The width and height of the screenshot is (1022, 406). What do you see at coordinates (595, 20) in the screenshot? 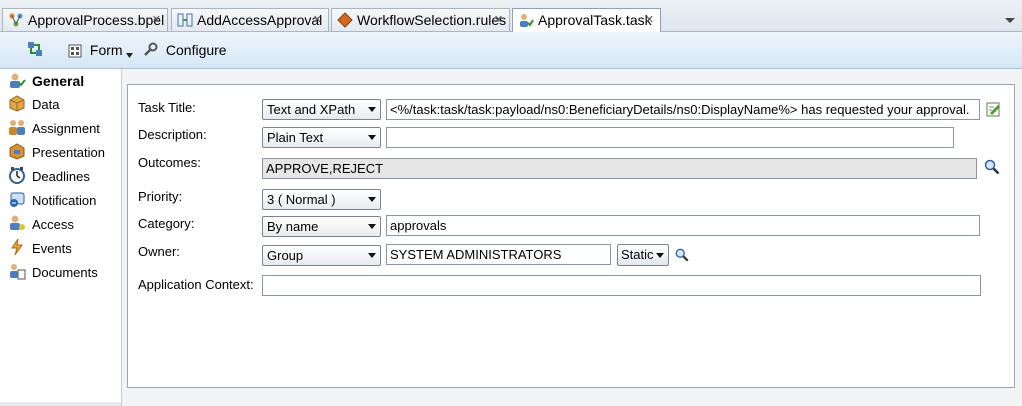
I see `tab-label: ApprovalTask.task` at bounding box center [595, 20].